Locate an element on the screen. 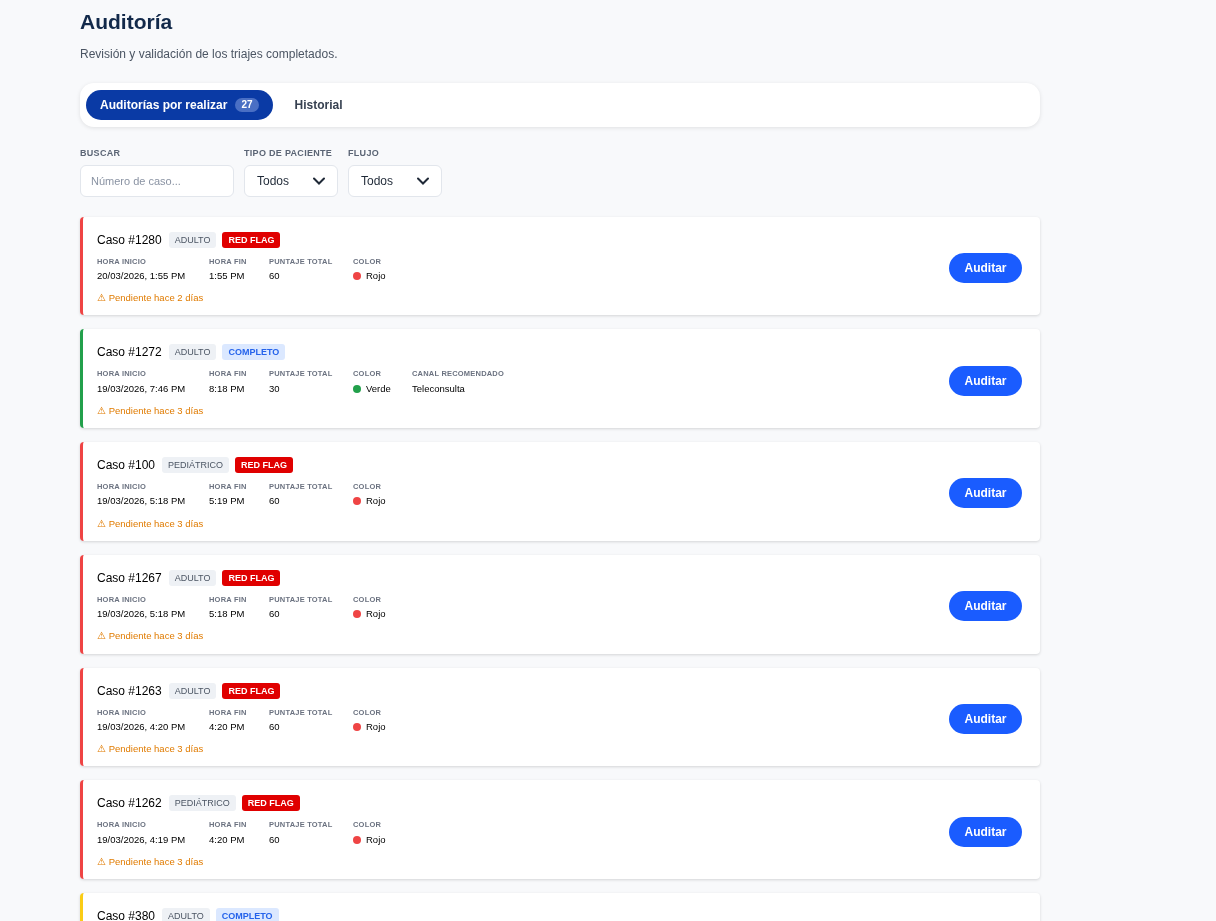 The width and height of the screenshot is (1216, 921). case-title: Caso #1263 is located at coordinates (129, 691).